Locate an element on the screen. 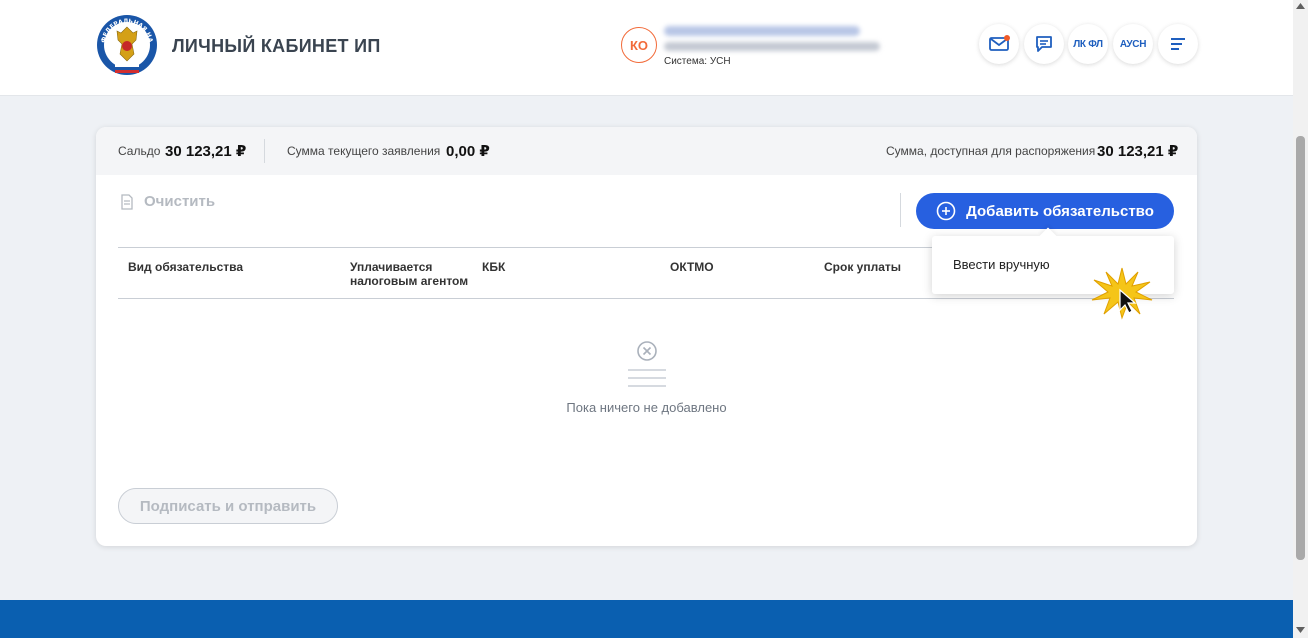 The width and height of the screenshot is (1308, 638). chat-icon is located at coordinates (1044, 44).